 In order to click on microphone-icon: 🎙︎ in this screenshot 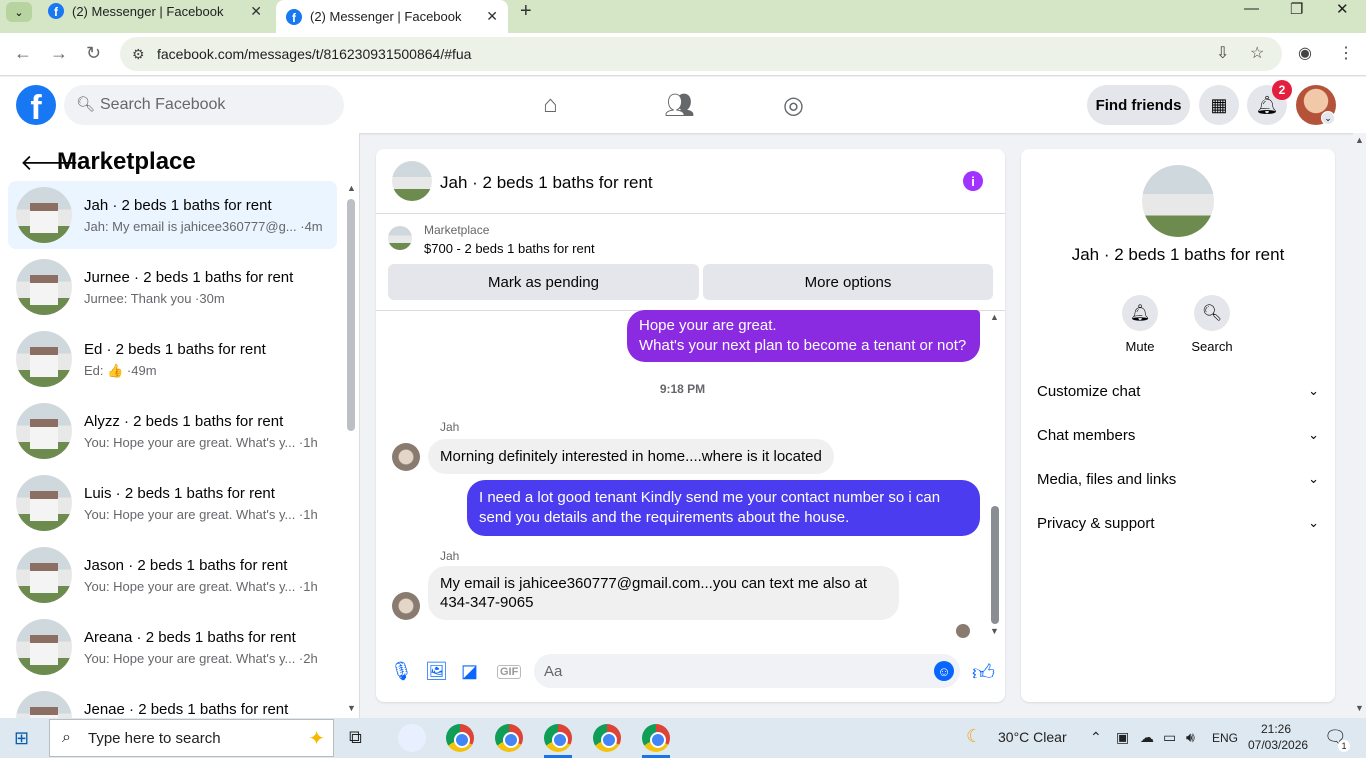, I will do `click(401, 671)`.